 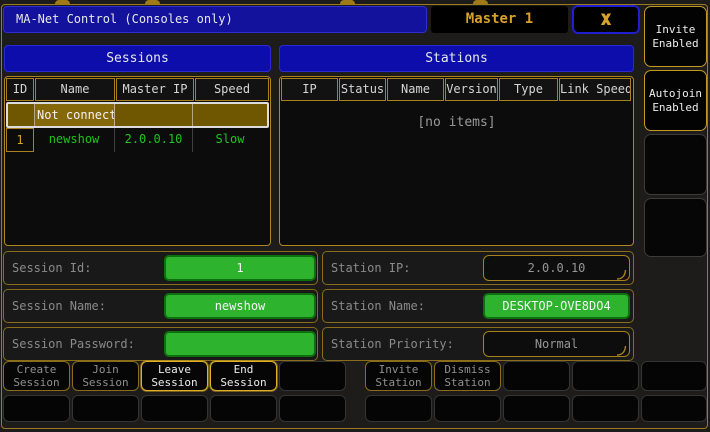 I want to click on session-cell-master-ip: 2.0.0.10, so click(x=154, y=140).